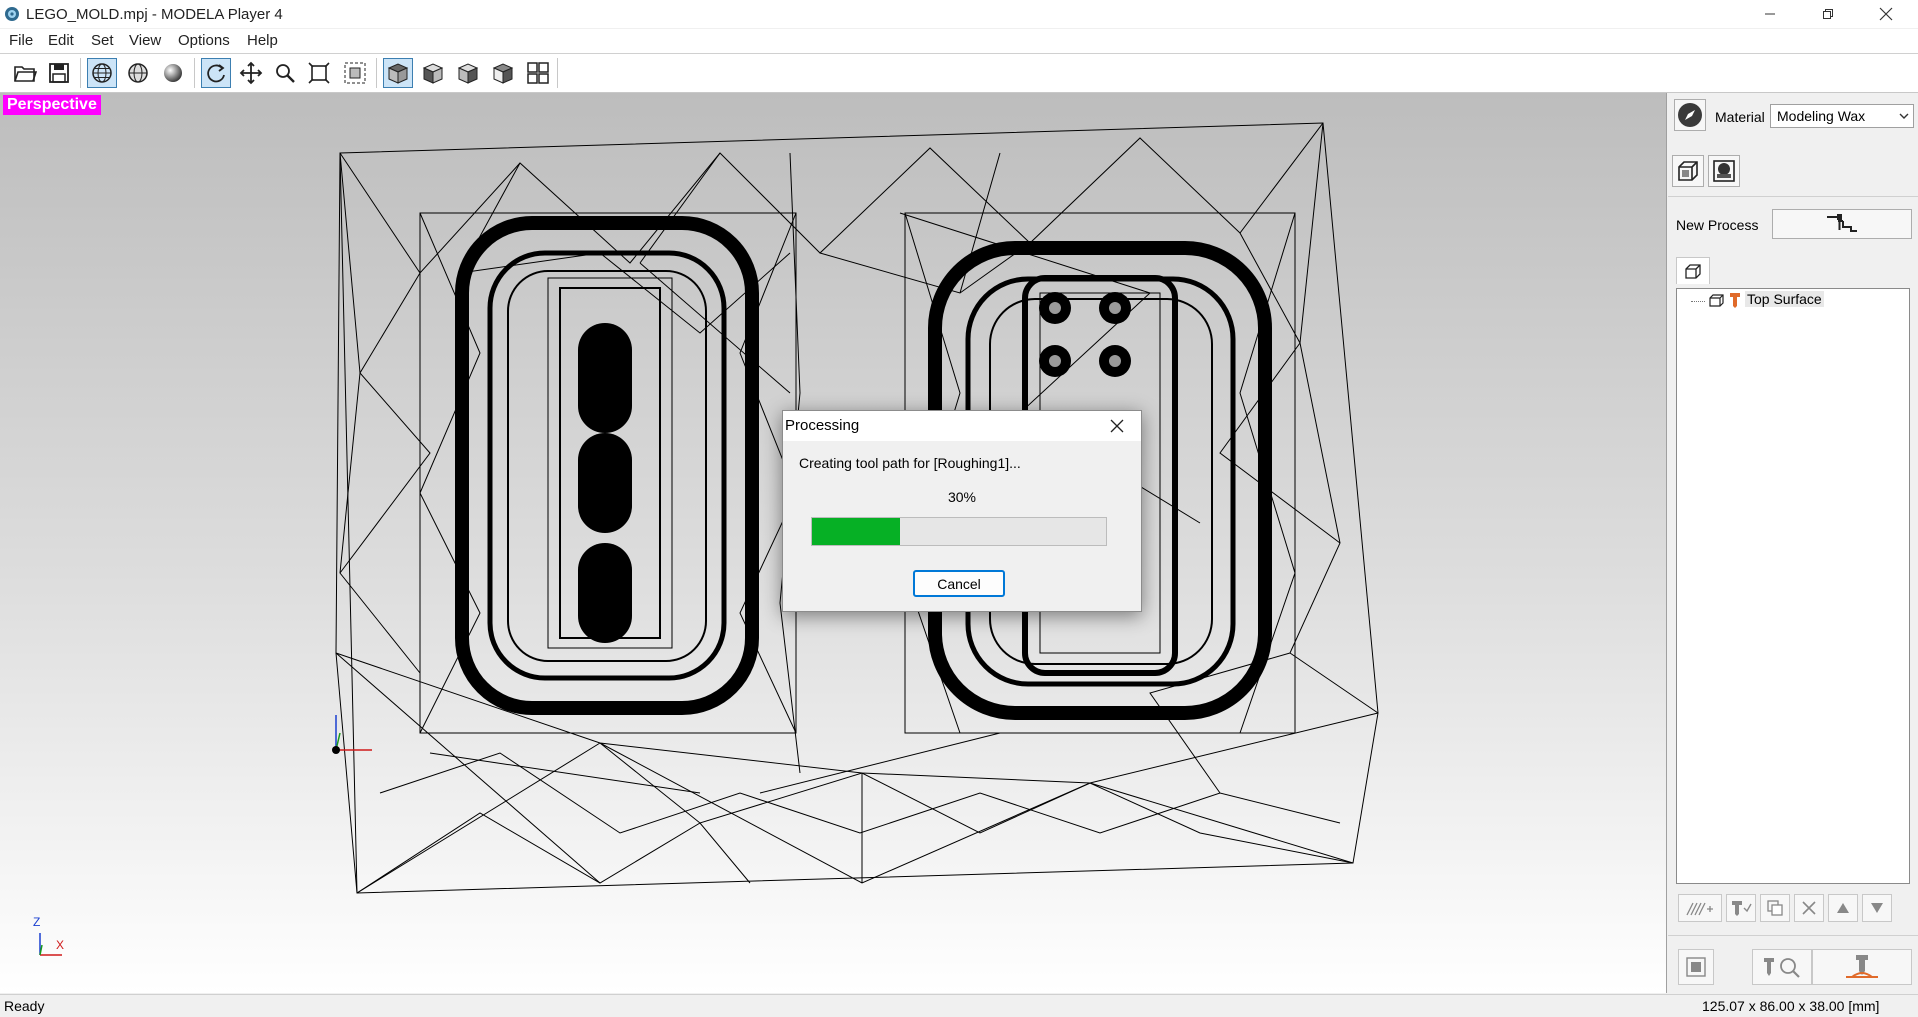  I want to click on restore-button, so click(1828, 14).